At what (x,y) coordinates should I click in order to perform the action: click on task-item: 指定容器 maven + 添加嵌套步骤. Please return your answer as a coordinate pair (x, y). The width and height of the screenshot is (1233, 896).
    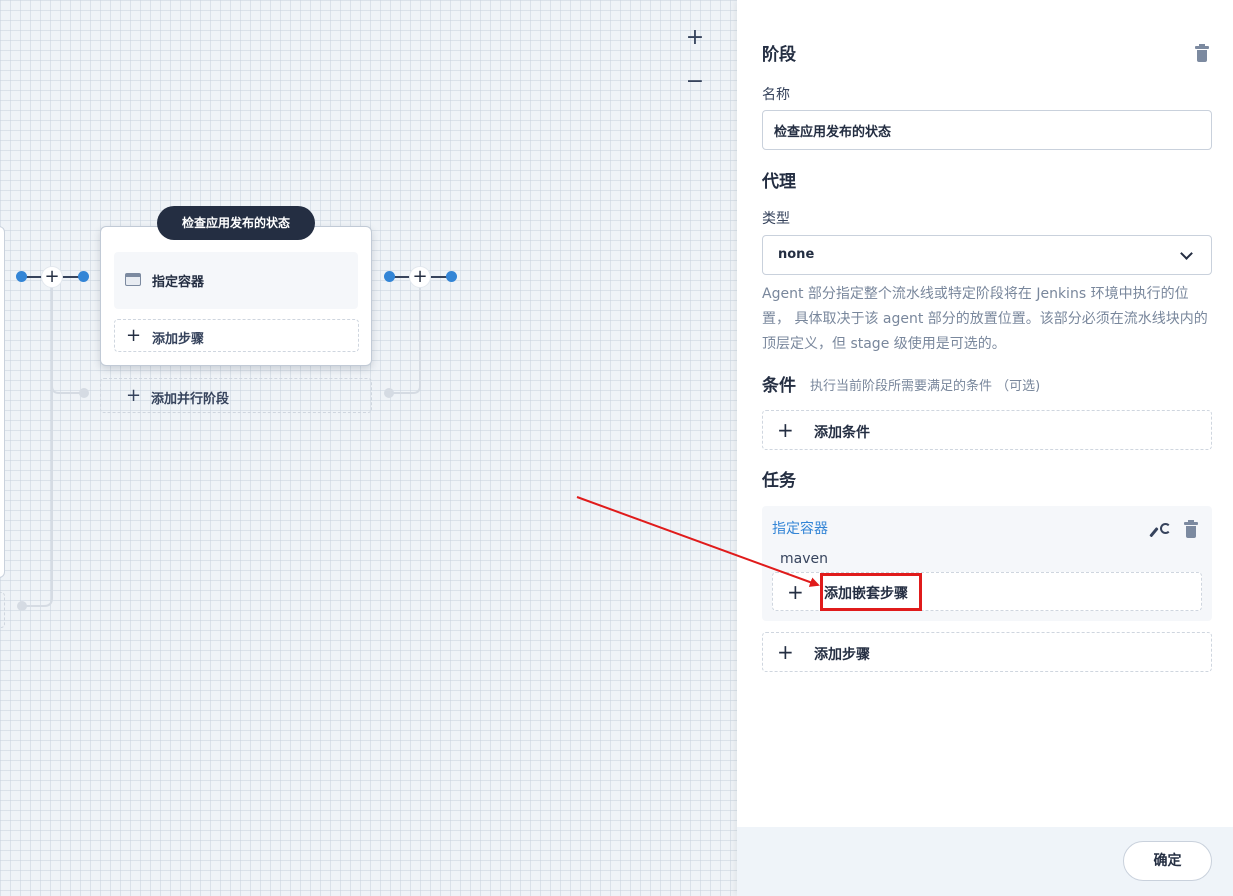
    Looking at the image, I should click on (987, 563).